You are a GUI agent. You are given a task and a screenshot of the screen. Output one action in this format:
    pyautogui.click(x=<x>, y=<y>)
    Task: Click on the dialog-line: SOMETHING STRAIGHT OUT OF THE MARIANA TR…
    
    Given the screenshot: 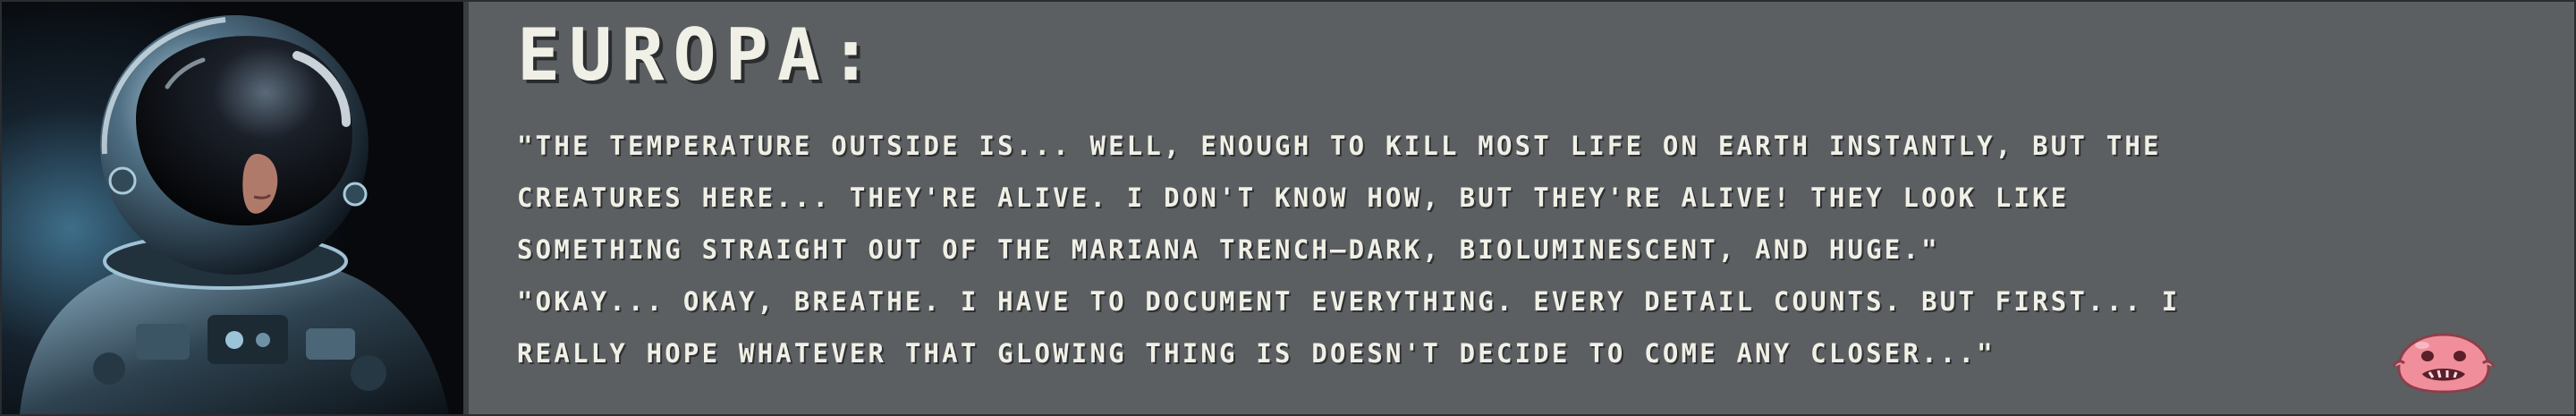 What is the action you would take?
    pyautogui.click(x=1228, y=249)
    